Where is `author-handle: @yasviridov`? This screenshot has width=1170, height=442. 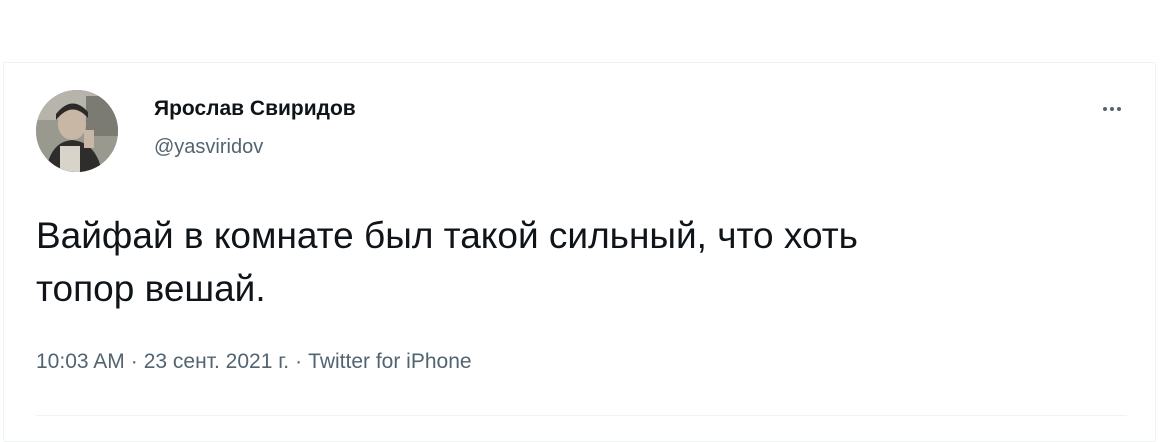
author-handle: @yasviridov is located at coordinates (208, 147).